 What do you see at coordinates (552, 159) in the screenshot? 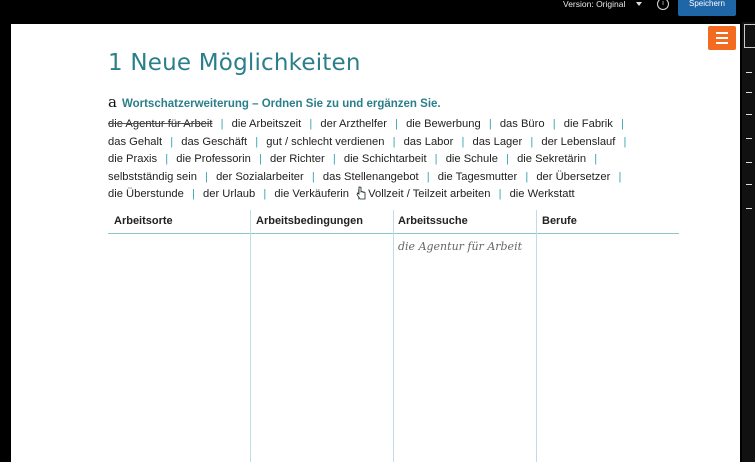
I see `word-bank-item: die Sekretärin` at bounding box center [552, 159].